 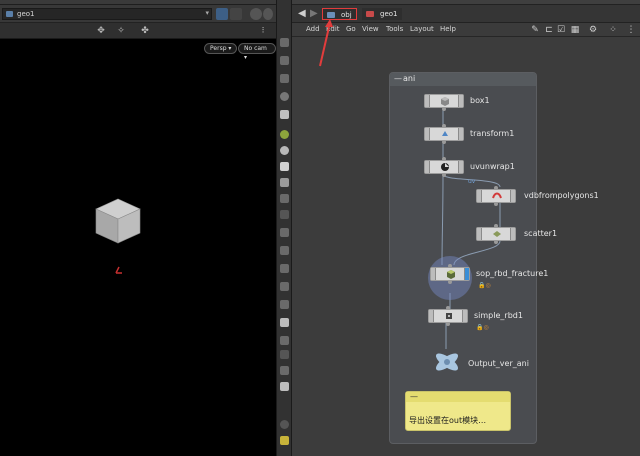 I want to click on settings-icon: ⚙, so click(x=593, y=30).